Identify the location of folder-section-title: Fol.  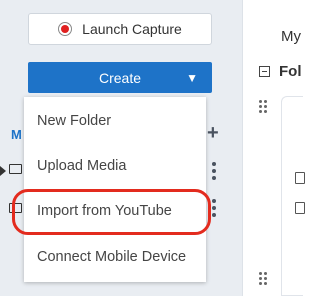
(290, 71).